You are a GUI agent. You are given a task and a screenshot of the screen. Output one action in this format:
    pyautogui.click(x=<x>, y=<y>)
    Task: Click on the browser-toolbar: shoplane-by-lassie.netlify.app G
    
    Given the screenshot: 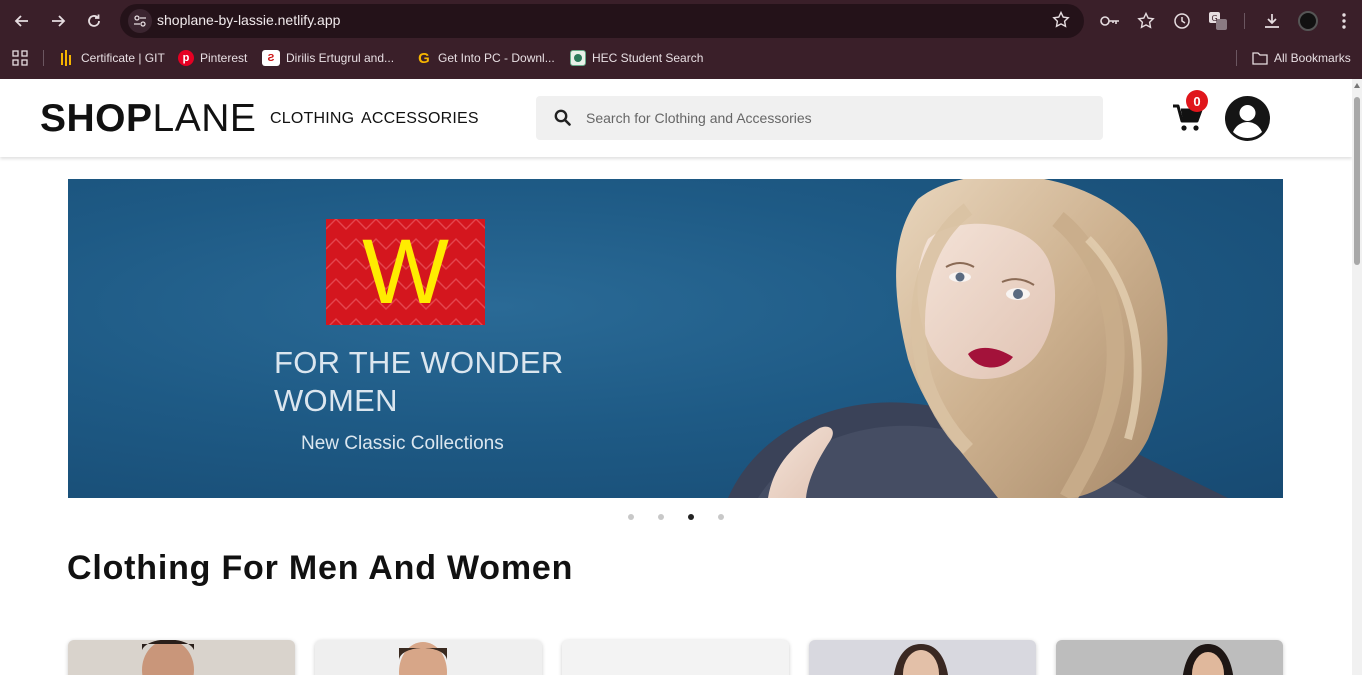 What is the action you would take?
    pyautogui.click(x=681, y=21)
    